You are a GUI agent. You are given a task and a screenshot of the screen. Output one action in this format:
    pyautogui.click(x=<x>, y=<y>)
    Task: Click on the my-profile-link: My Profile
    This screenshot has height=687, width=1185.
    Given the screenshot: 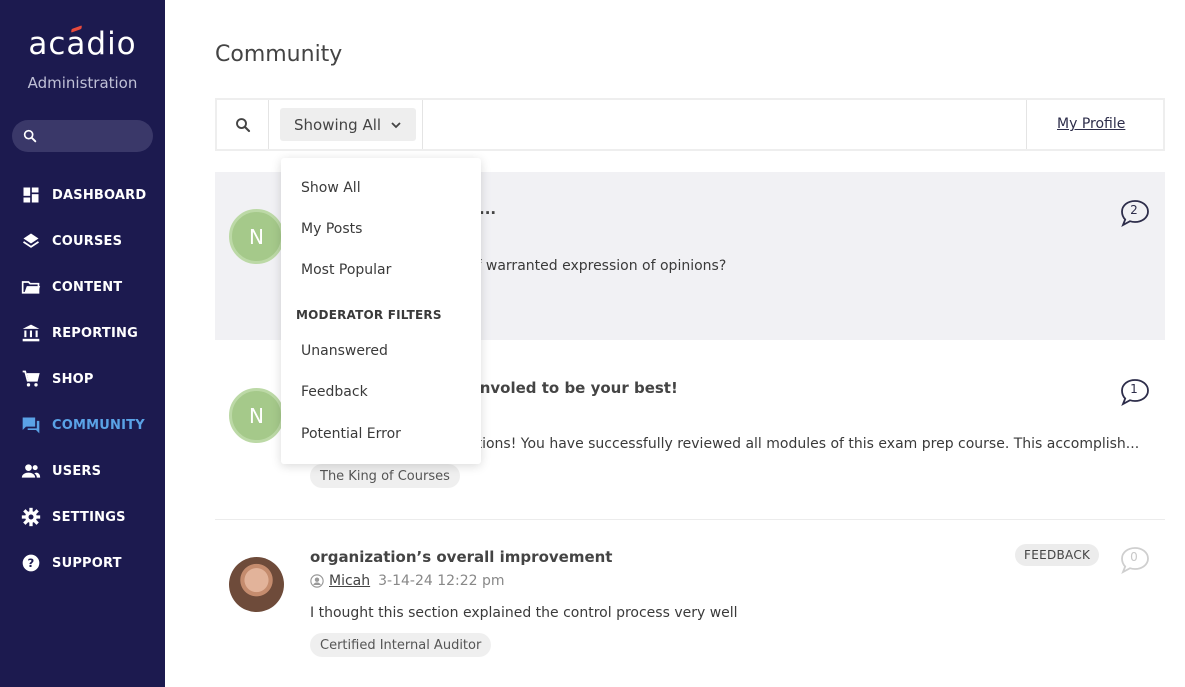 What is the action you would take?
    pyautogui.click(x=1091, y=124)
    